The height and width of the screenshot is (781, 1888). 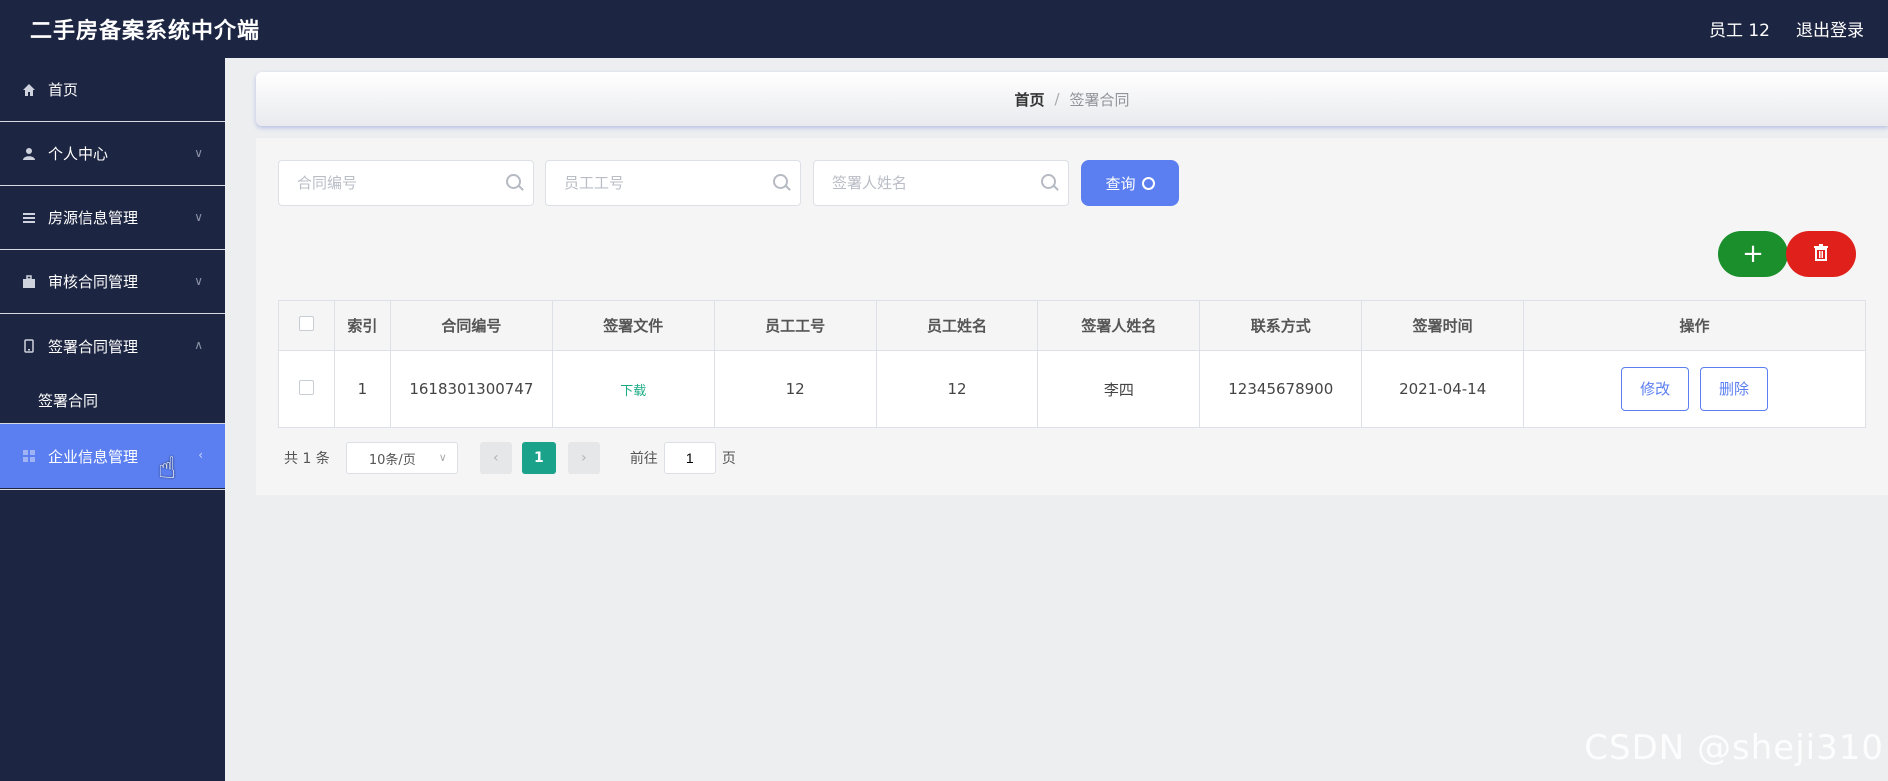 I want to click on employee-no-search, so click(x=673, y=183).